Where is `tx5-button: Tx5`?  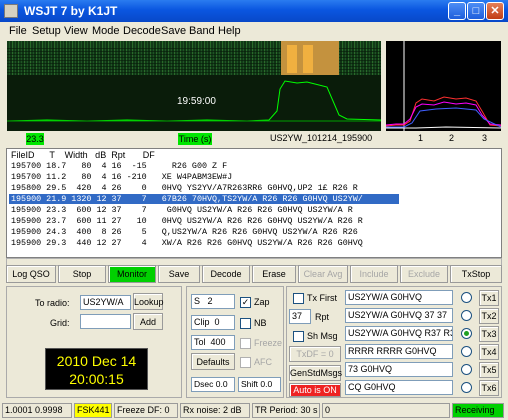 tx5-button: Tx5 is located at coordinates (489, 370).